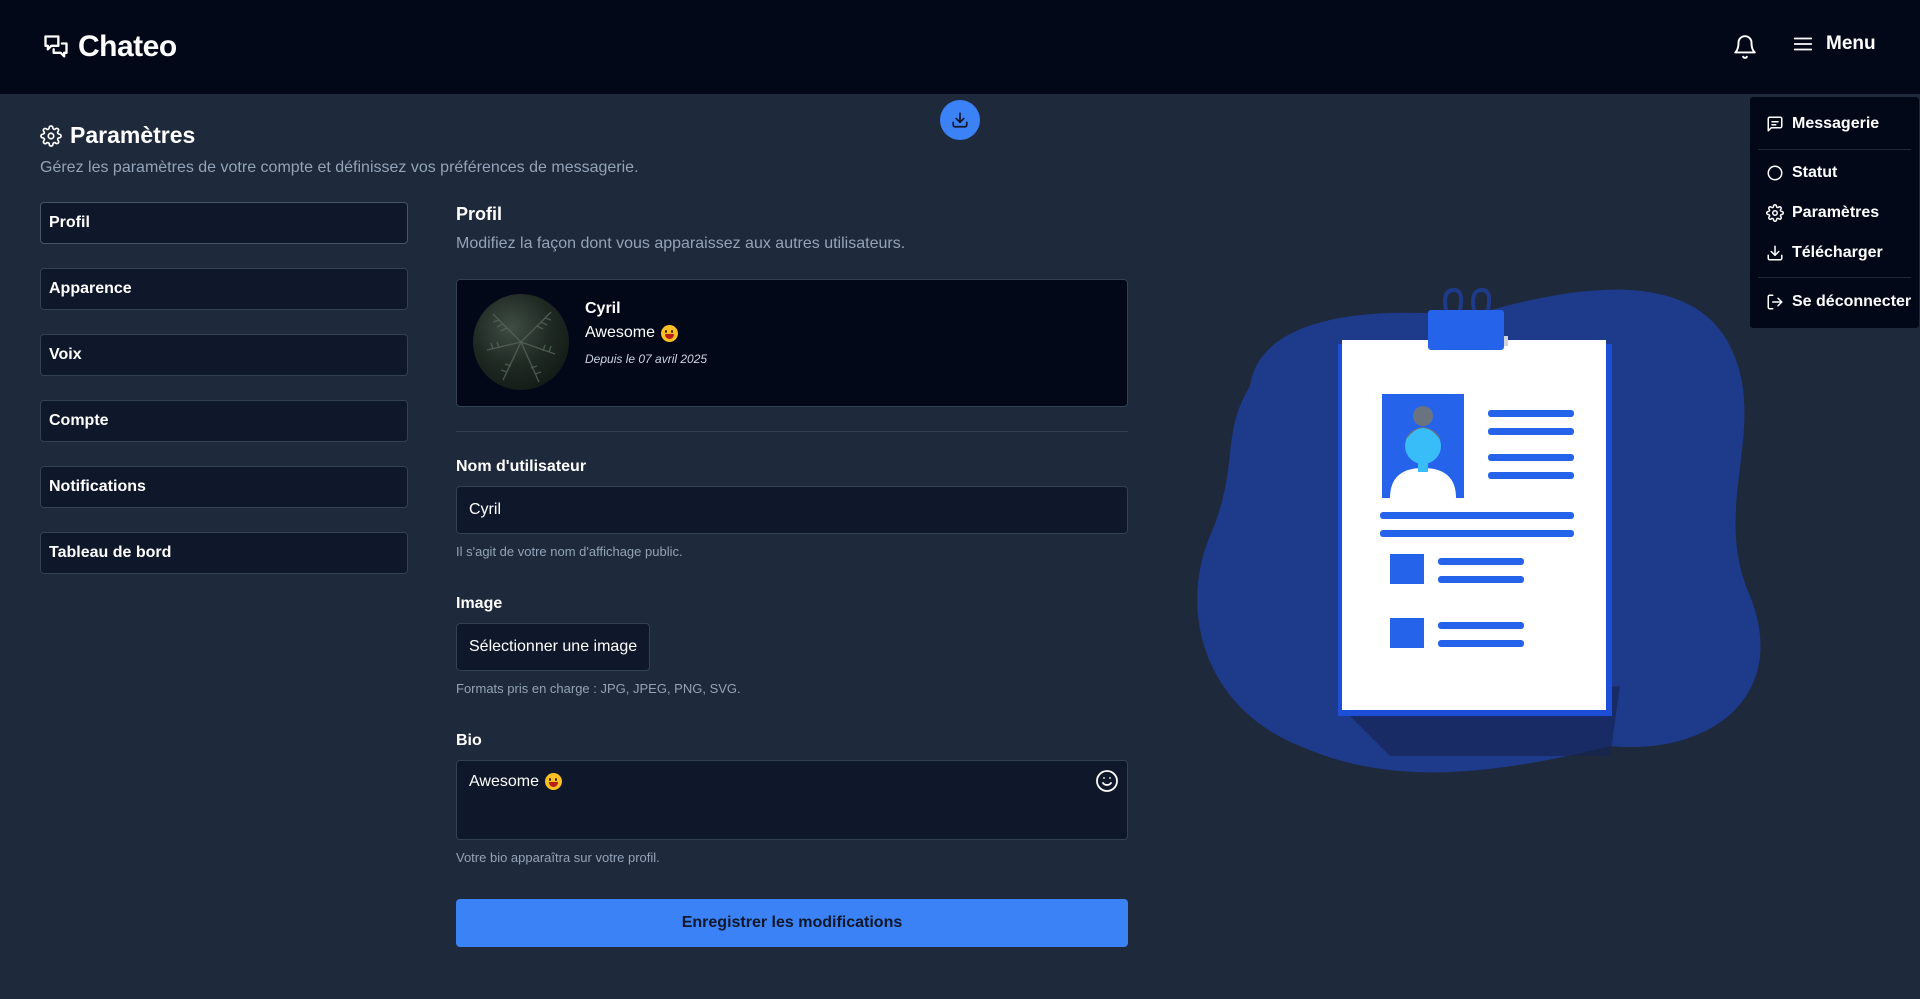 The height and width of the screenshot is (999, 1920). What do you see at coordinates (1815, 172) in the screenshot?
I see `menu-item-label: Statut` at bounding box center [1815, 172].